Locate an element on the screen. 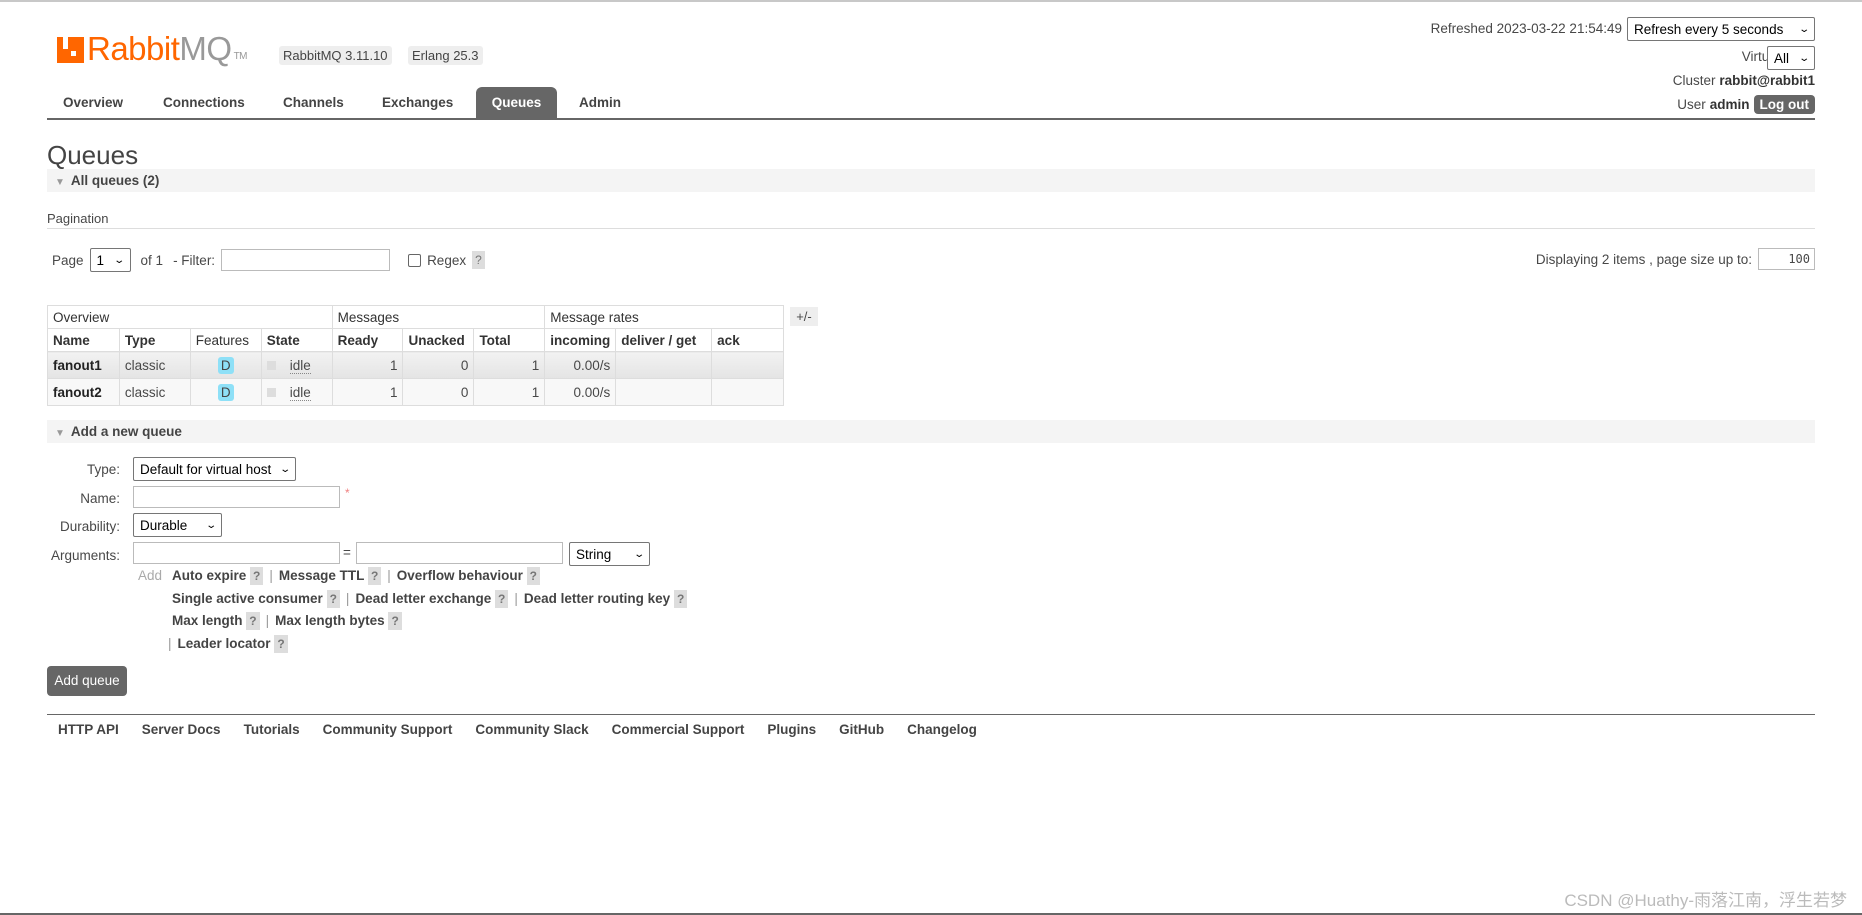 The height and width of the screenshot is (915, 1862). tab-admin: Admin is located at coordinates (600, 103).